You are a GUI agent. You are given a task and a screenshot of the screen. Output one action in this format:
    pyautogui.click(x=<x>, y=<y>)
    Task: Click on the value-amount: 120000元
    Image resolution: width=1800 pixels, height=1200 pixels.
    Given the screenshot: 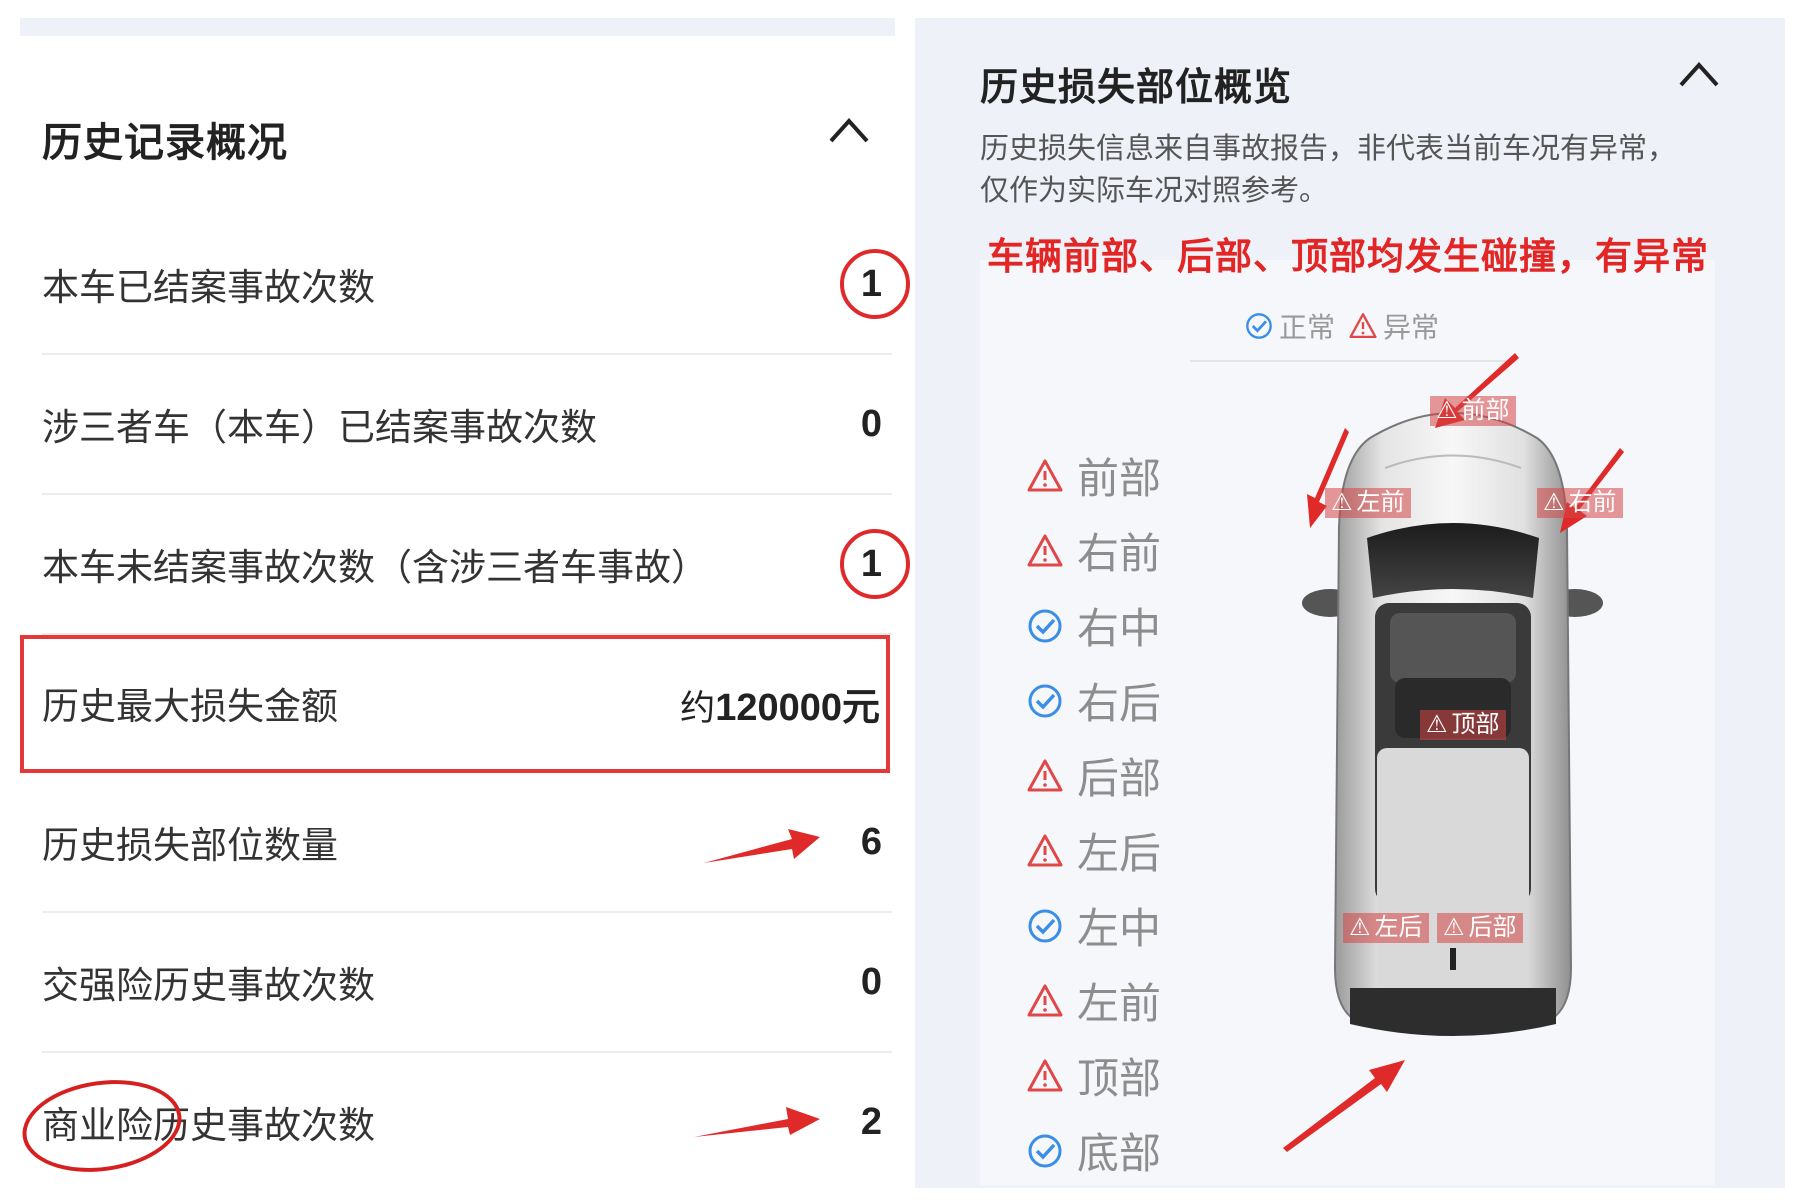 What is the action you would take?
    pyautogui.click(x=797, y=707)
    